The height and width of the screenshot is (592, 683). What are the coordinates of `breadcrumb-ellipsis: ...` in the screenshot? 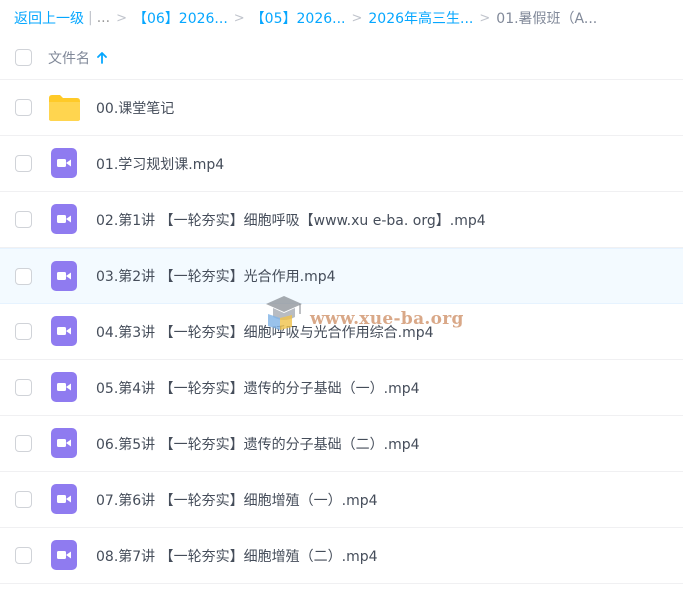 It's located at (103, 18).